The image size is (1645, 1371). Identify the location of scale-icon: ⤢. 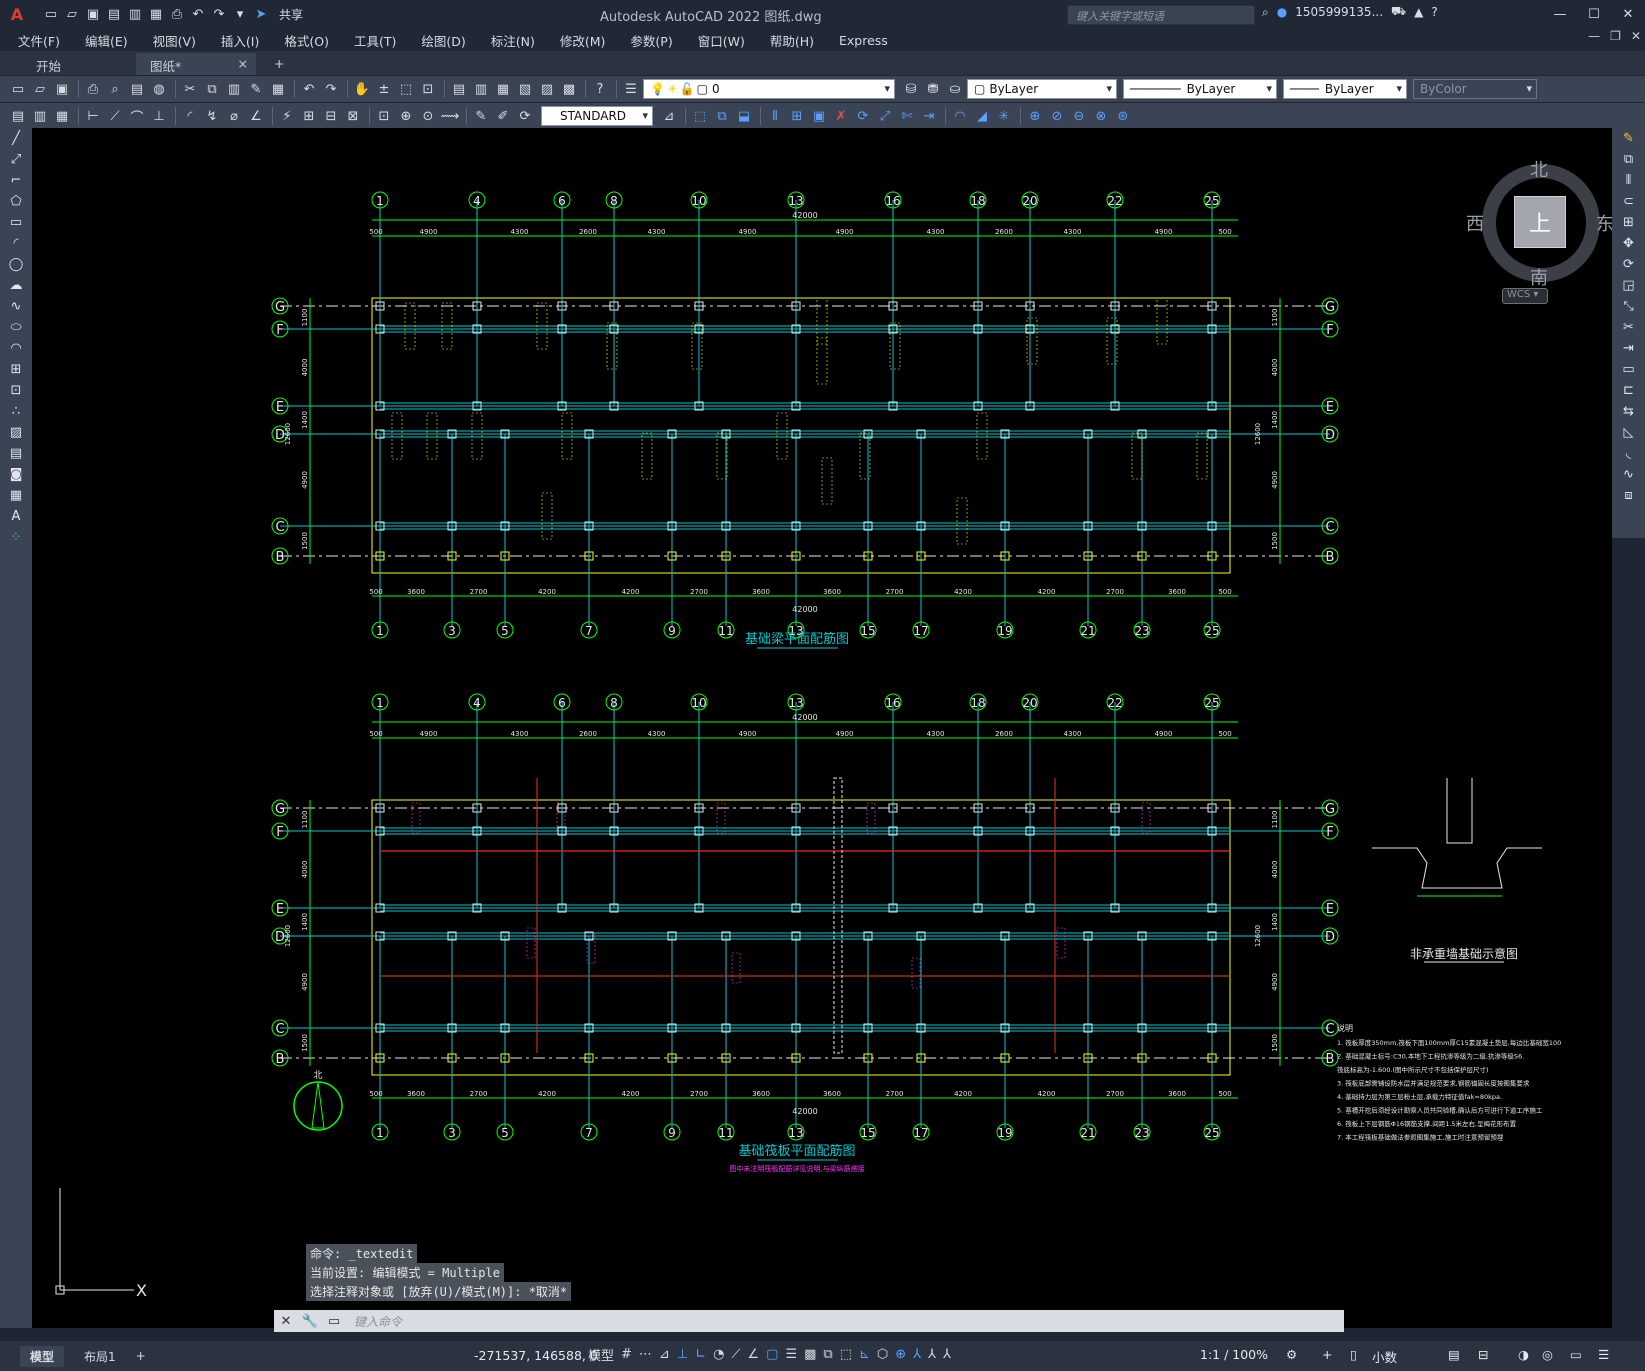
(885, 116).